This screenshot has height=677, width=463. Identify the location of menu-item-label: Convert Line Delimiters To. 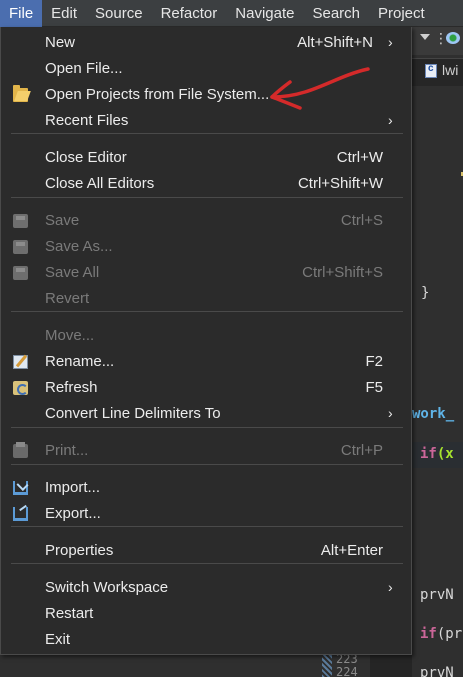
(133, 413).